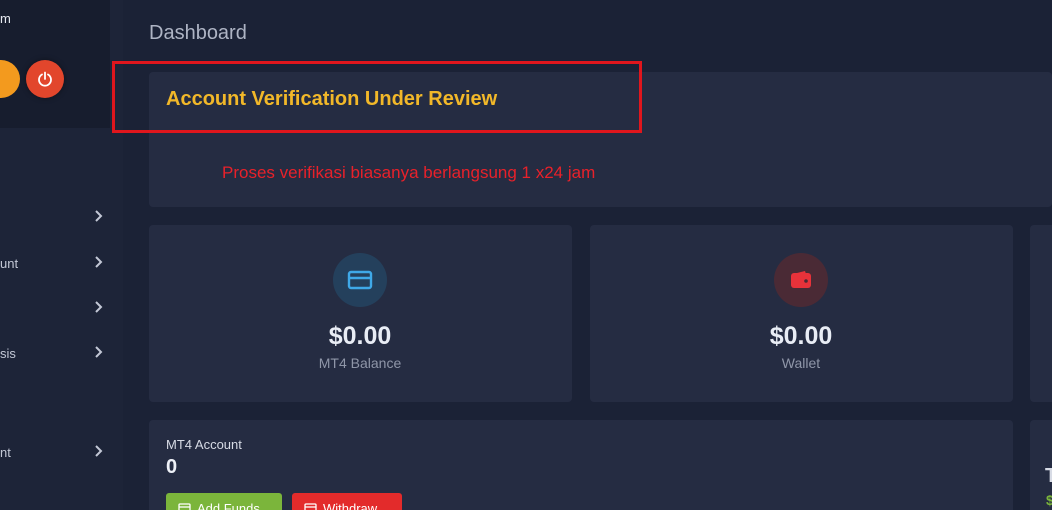 This screenshot has height=510, width=1052. What do you see at coordinates (8, 353) in the screenshot?
I see `sidebar-item-label: sis` at bounding box center [8, 353].